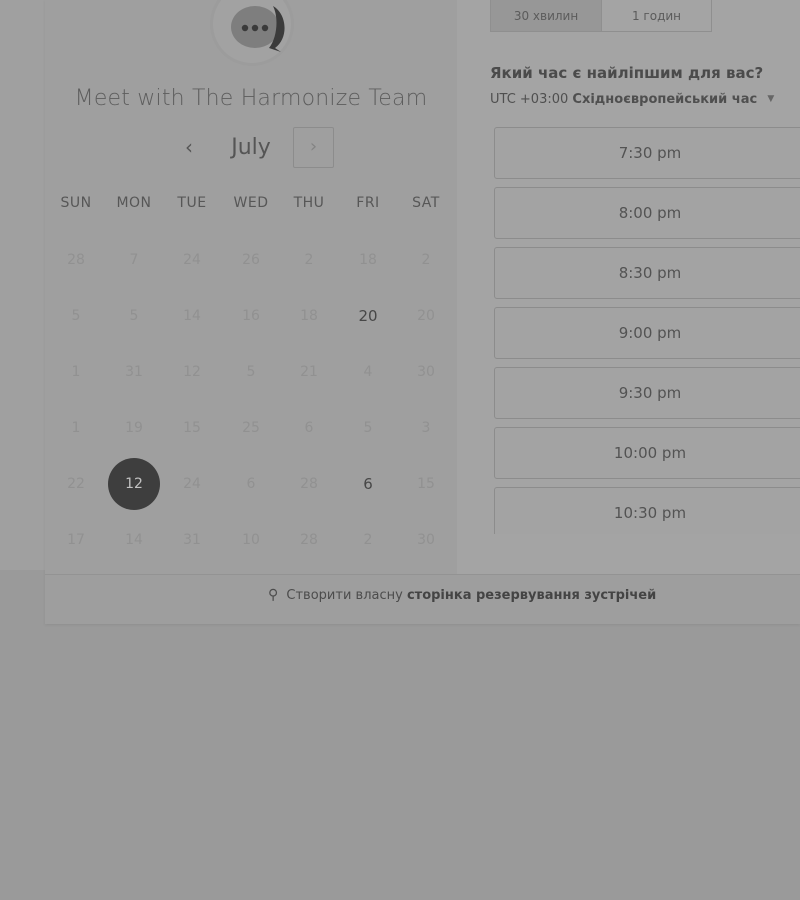 Image resolution: width=800 pixels, height=900 pixels. What do you see at coordinates (368, 372) in the screenshot?
I see `calendar-day: 4` at bounding box center [368, 372].